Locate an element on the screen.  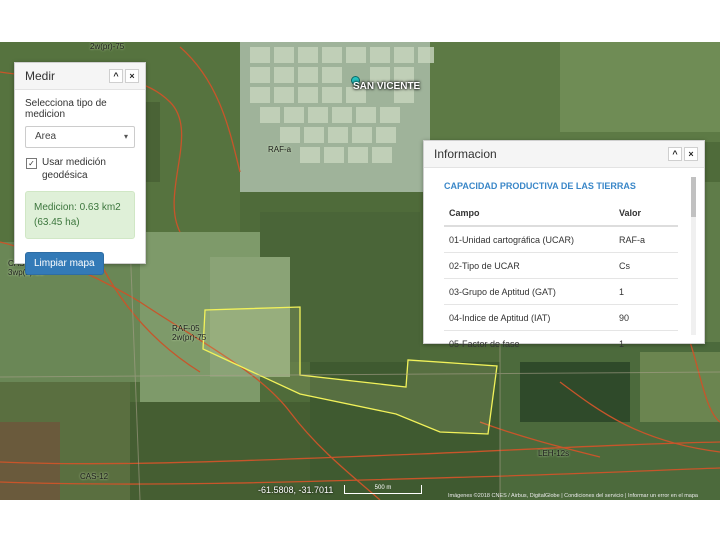
measure-result-km: Medicion: 0.63 km2 is located at coordinates (77, 207).